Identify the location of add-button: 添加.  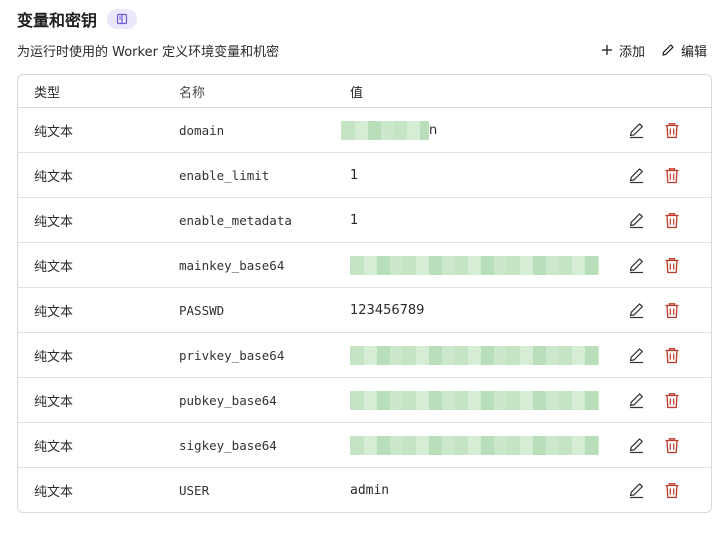
(623, 50).